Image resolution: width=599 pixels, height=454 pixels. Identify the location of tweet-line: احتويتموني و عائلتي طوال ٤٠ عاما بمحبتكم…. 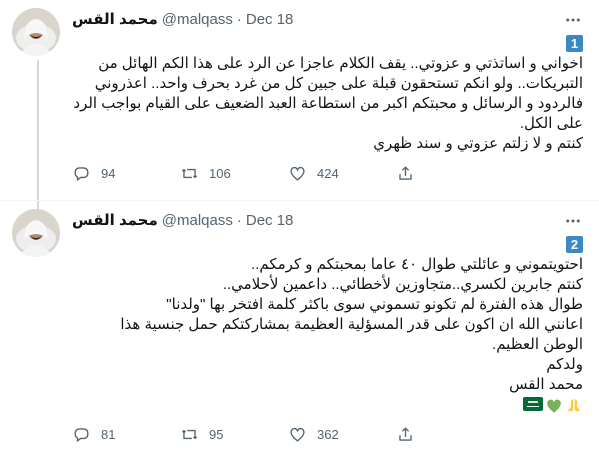
(417, 264).